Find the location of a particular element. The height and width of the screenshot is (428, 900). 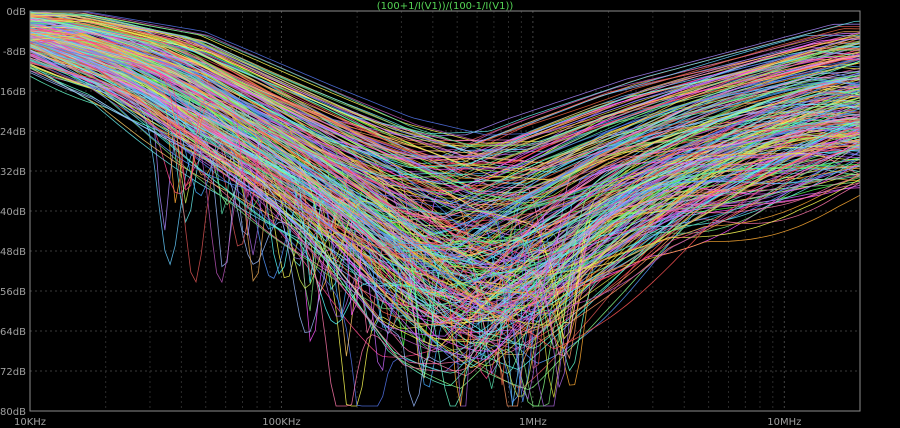

y-tick-label: -40dB is located at coordinates (13, 212).